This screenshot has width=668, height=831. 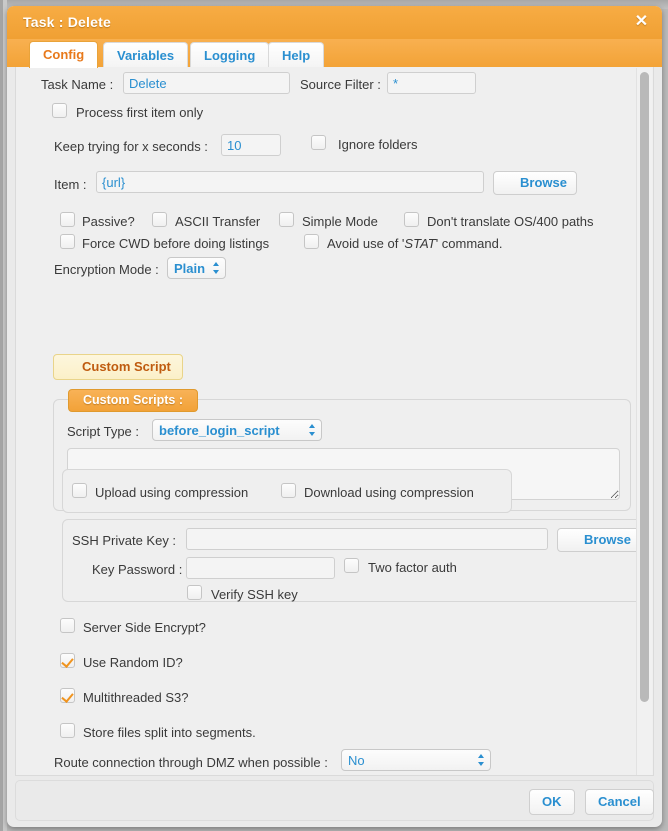 What do you see at coordinates (59, 110) in the screenshot?
I see `process-first-item-checkbox` at bounding box center [59, 110].